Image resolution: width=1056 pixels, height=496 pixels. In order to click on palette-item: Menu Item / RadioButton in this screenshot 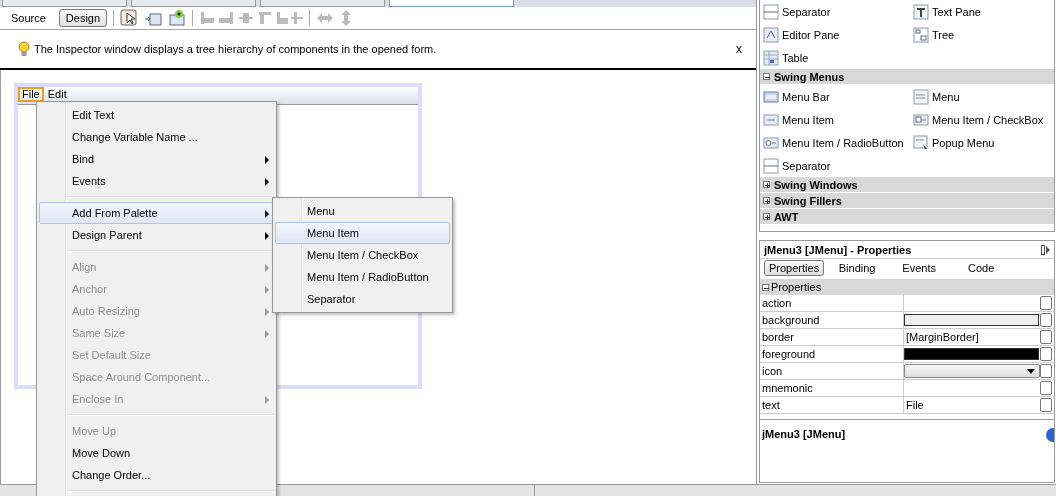, I will do `click(835, 142)`.